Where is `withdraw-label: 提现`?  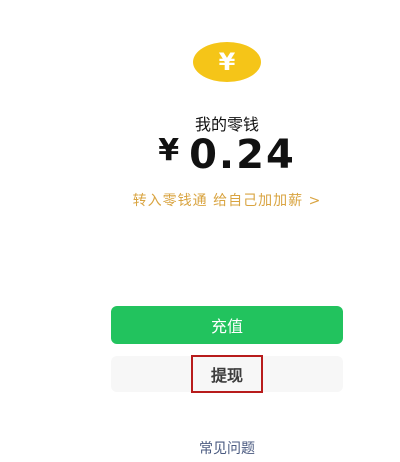
withdraw-label: 提现 is located at coordinates (226, 374).